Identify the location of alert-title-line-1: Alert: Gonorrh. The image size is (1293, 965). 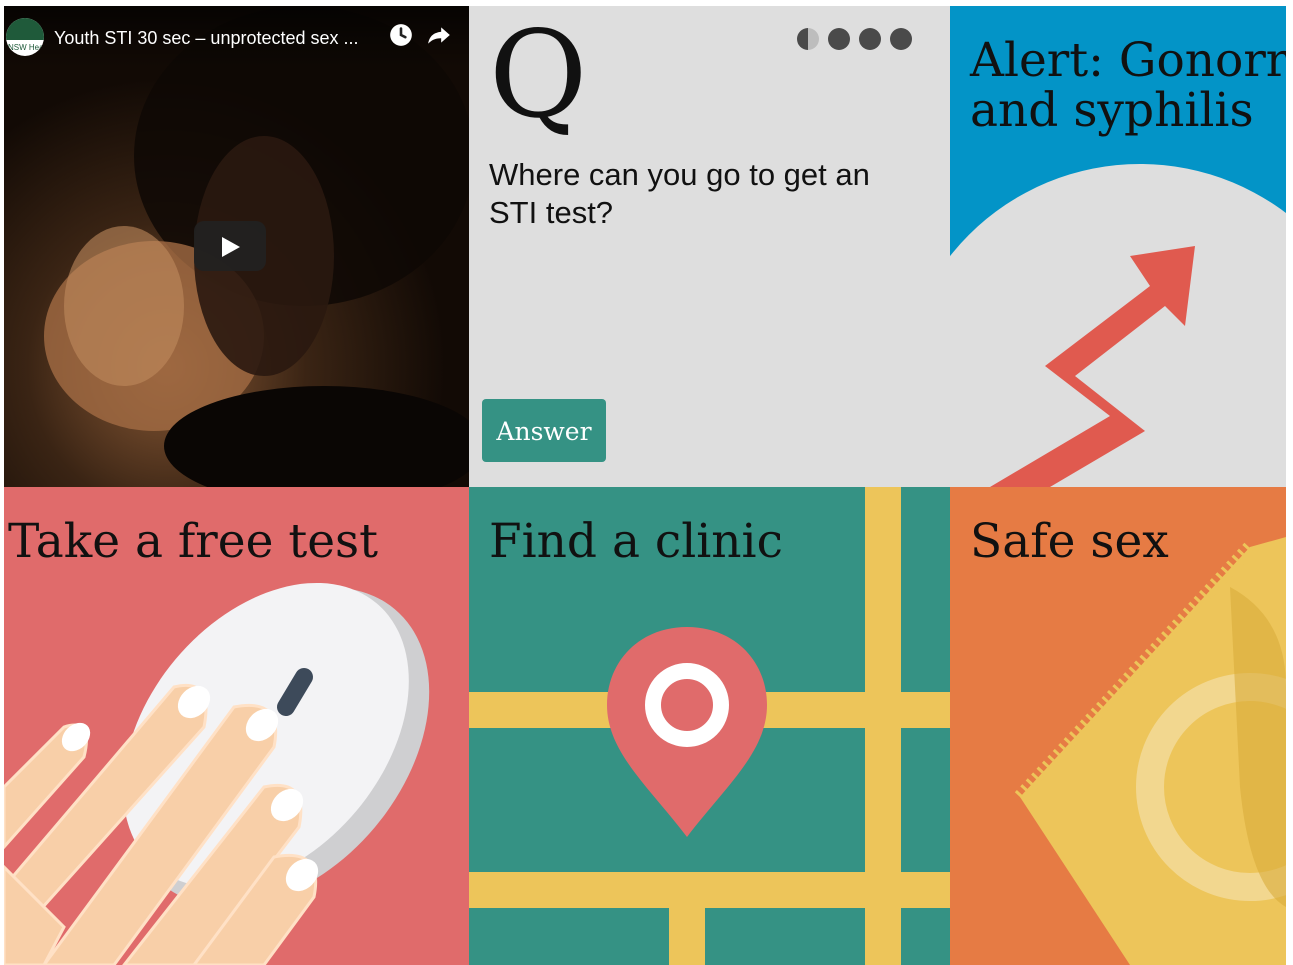
(1128, 60).